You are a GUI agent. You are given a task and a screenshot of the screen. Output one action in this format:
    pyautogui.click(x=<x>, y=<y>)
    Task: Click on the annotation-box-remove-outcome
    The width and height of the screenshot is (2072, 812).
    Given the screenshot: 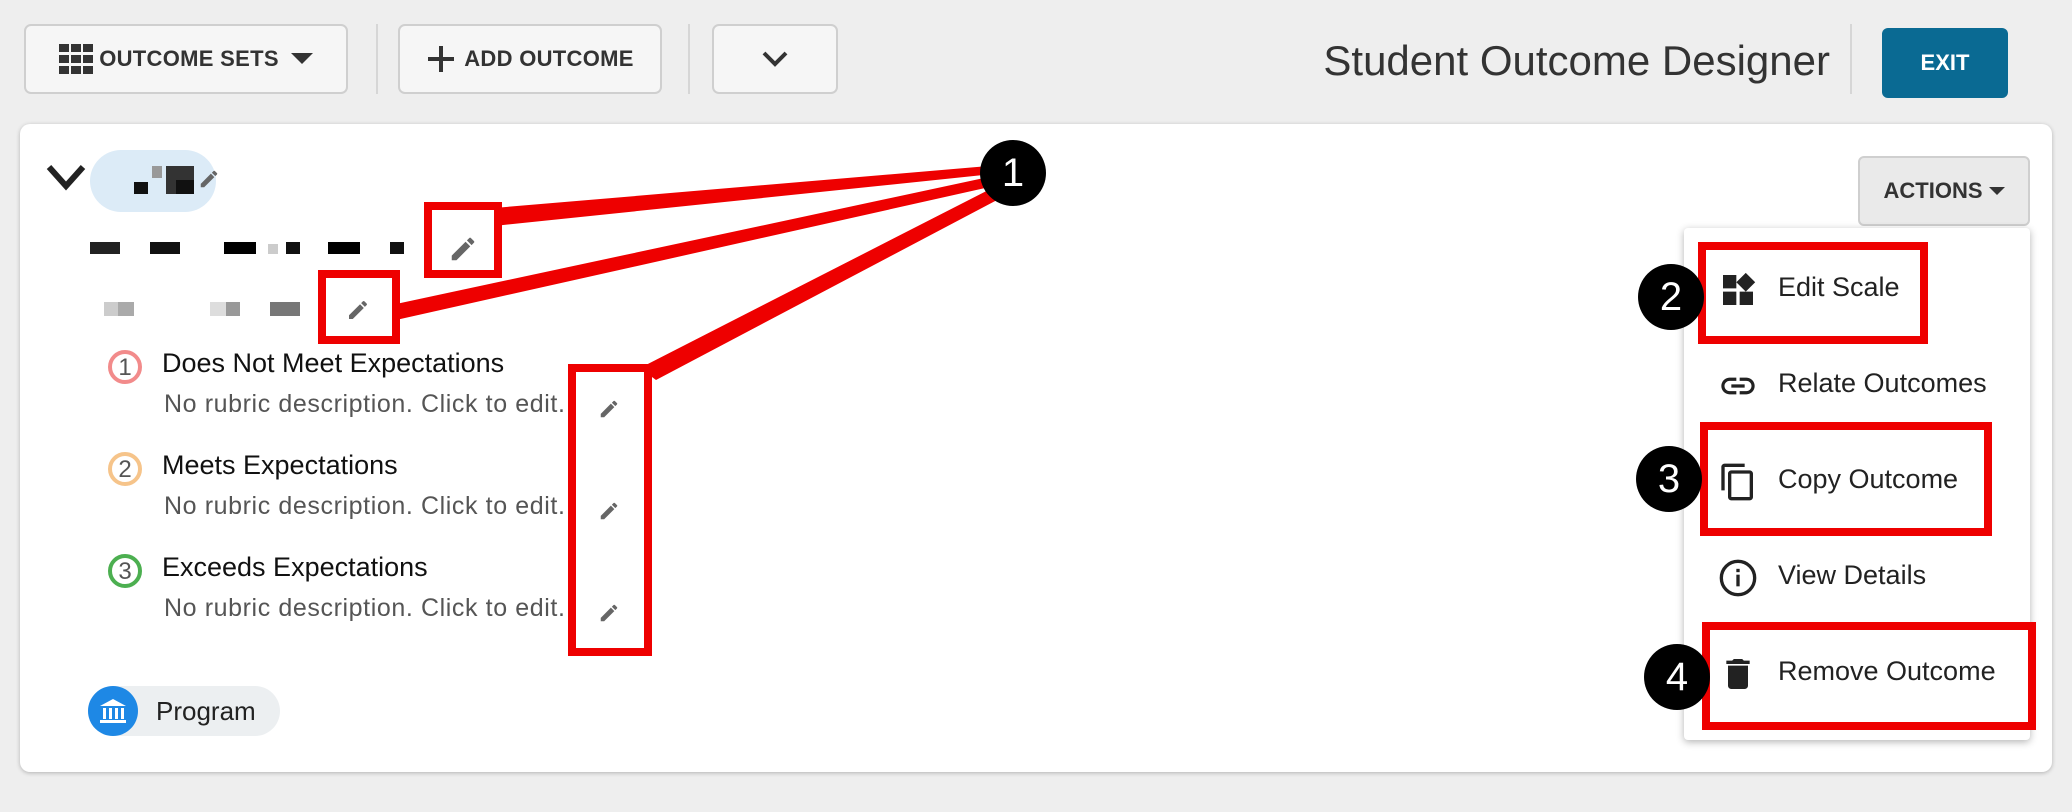 What is the action you would take?
    pyautogui.click(x=1869, y=676)
    